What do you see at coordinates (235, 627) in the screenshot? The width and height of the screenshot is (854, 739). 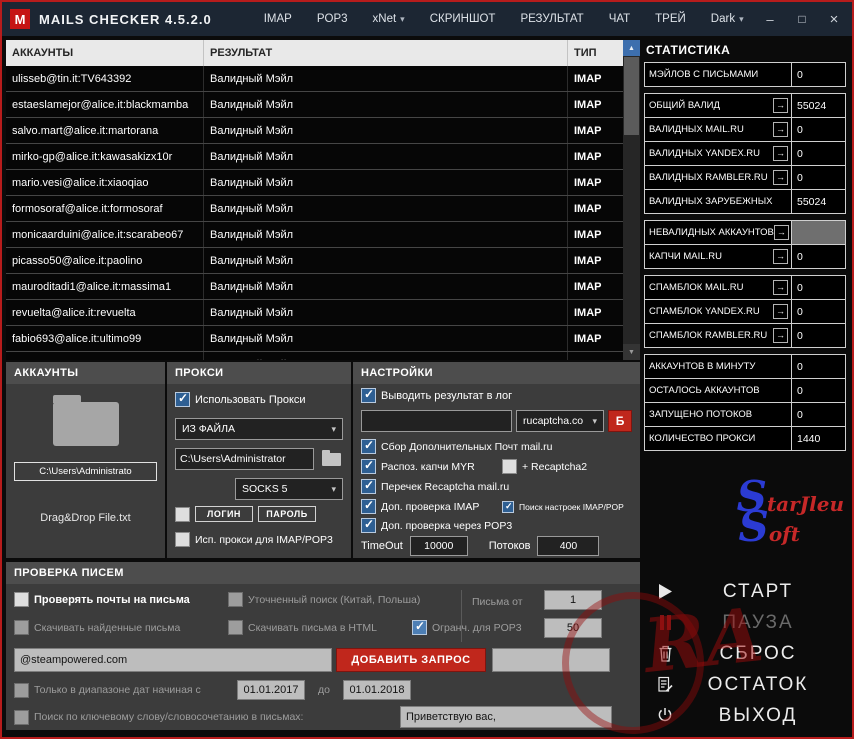 I see `download-html-checkbox` at bounding box center [235, 627].